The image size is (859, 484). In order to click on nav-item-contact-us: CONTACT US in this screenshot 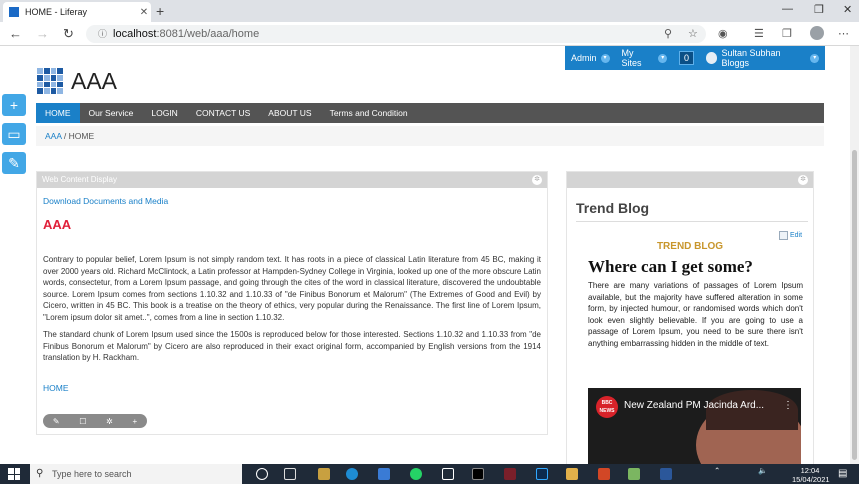, I will do `click(223, 113)`.